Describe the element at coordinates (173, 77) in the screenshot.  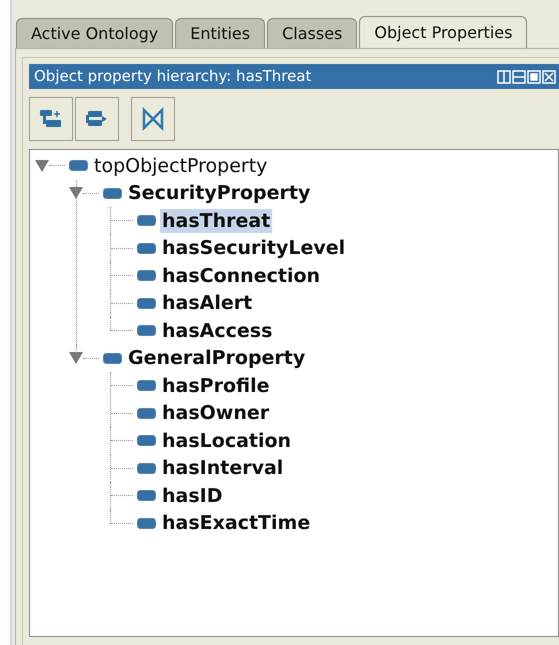
I see `panel-title: Object property hierarchy: hasThreat` at that location.